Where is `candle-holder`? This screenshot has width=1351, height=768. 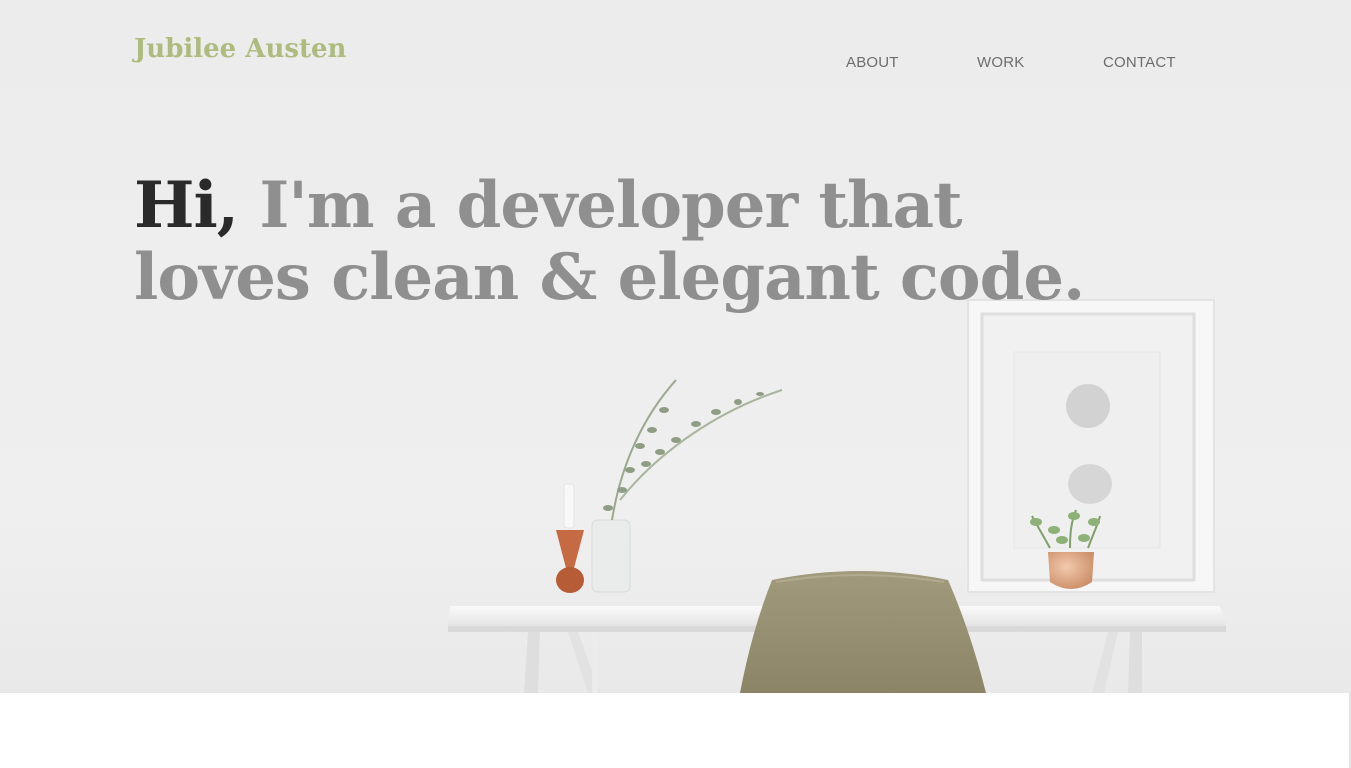
candle-holder is located at coordinates (570, 538).